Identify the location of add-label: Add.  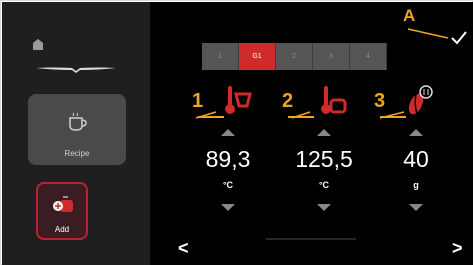
(62, 229).